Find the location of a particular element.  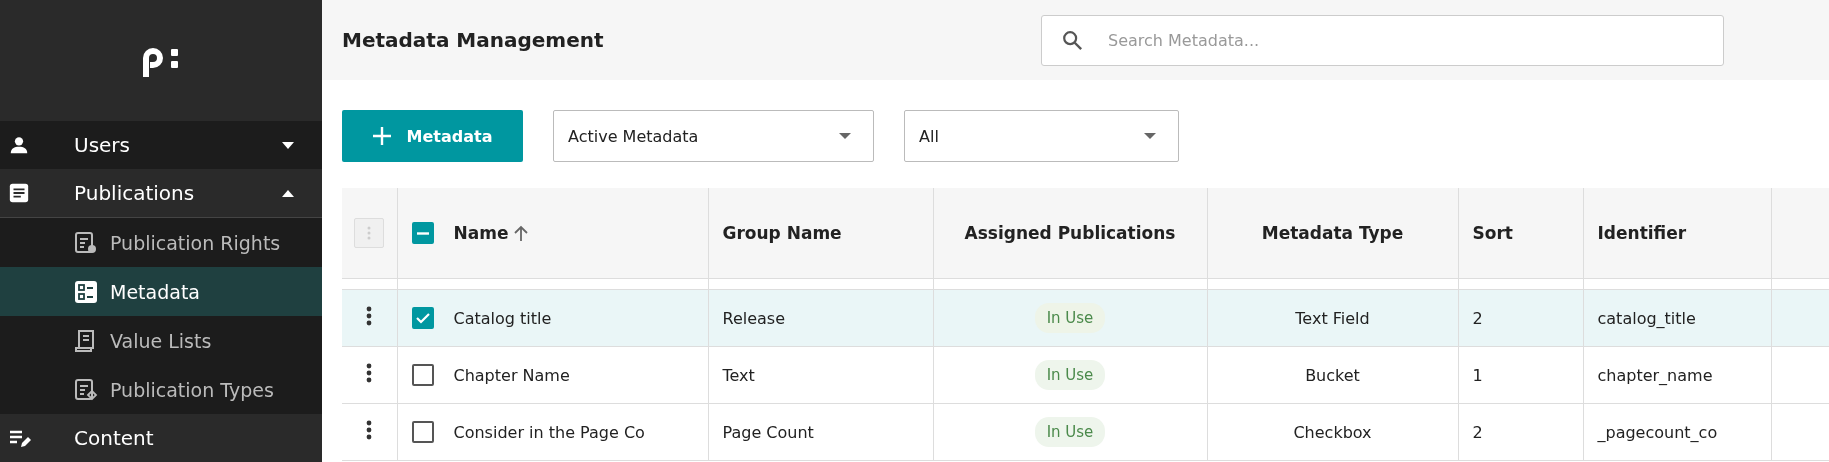

filter-dropdown: Active Metadata is located at coordinates (713, 136).